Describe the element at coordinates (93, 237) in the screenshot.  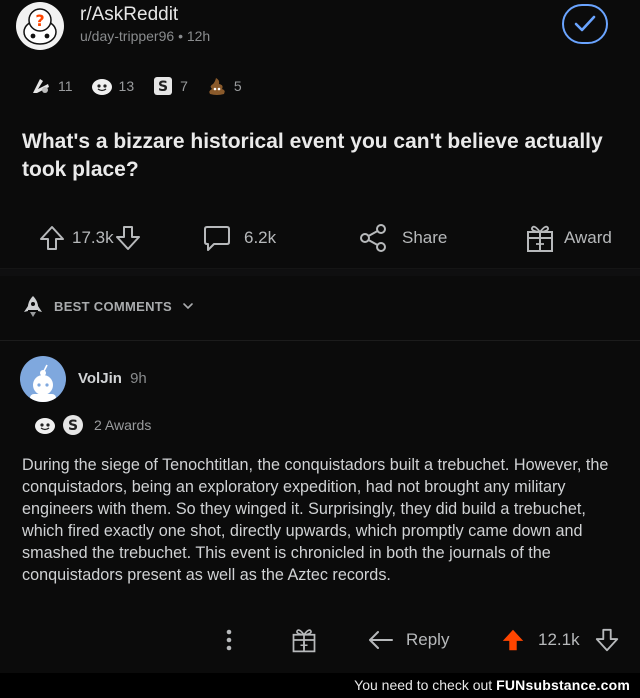
I see `post-score: 17.3k` at that location.